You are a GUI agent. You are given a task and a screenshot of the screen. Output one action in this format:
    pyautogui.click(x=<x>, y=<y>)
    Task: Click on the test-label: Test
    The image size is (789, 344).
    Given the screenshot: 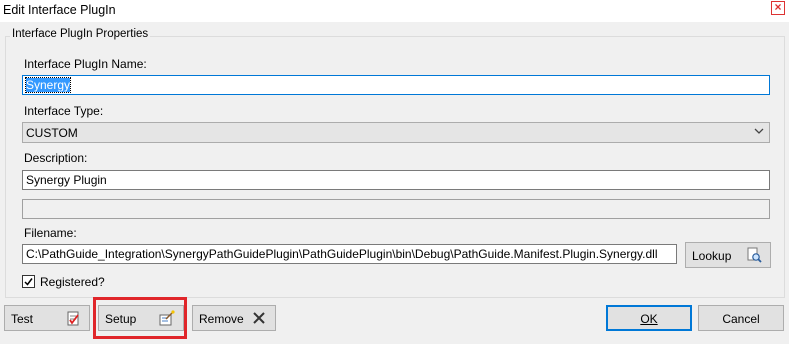 What is the action you would take?
    pyautogui.click(x=22, y=319)
    